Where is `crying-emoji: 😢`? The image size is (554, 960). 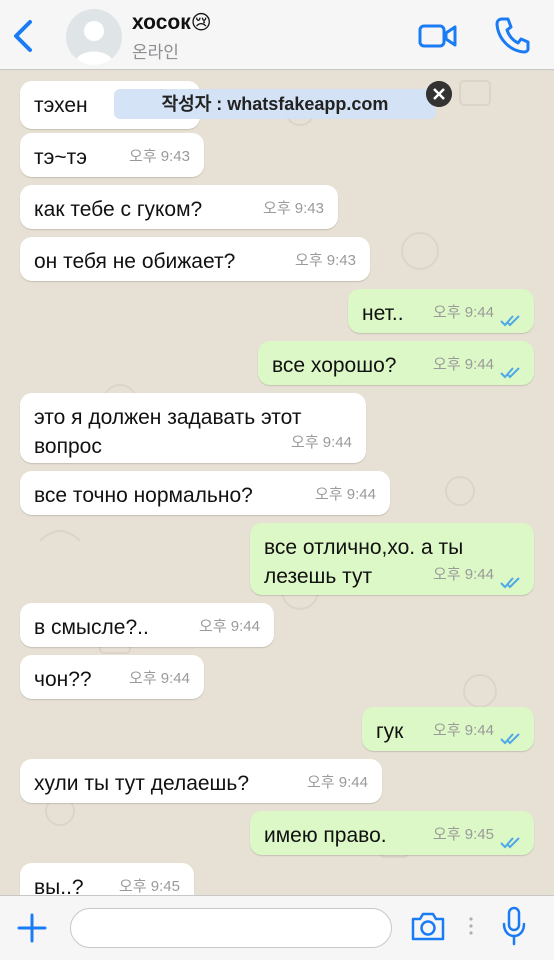 crying-emoji: 😢 is located at coordinates (201, 23).